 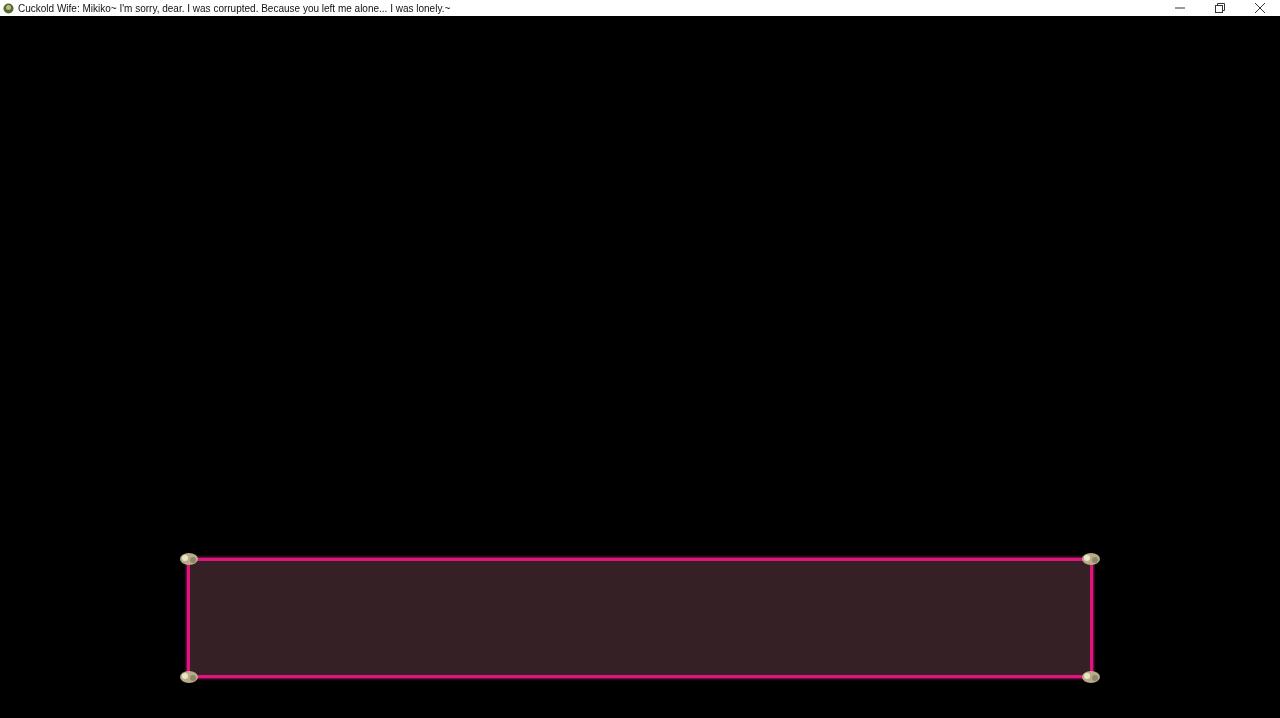 What do you see at coordinates (8, 8) in the screenshot?
I see `app-icon` at bounding box center [8, 8].